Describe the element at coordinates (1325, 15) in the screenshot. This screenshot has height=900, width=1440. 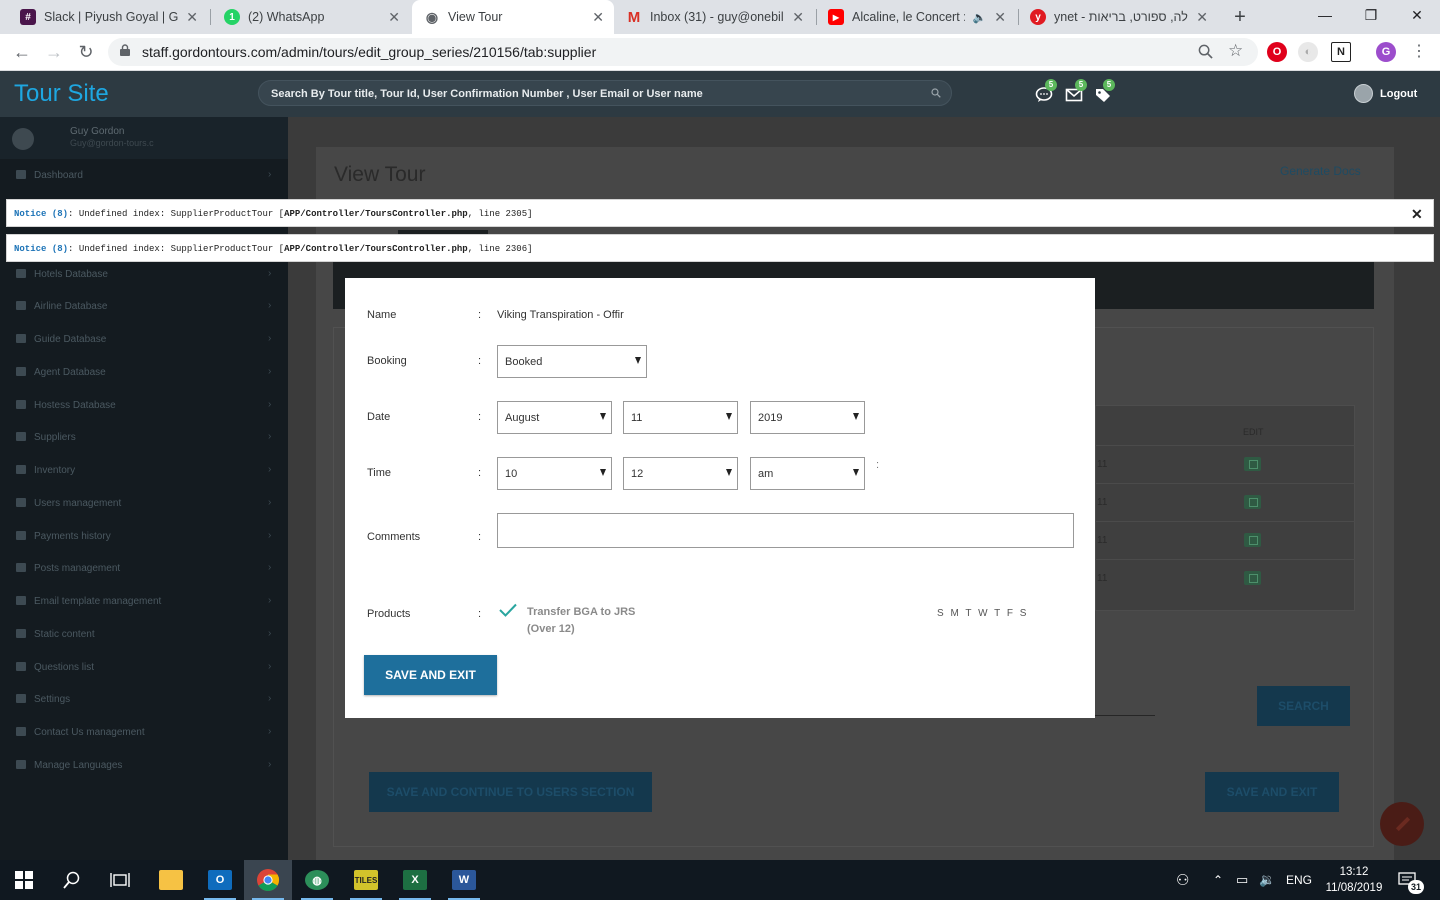
I see `minimize-icon: —` at that location.